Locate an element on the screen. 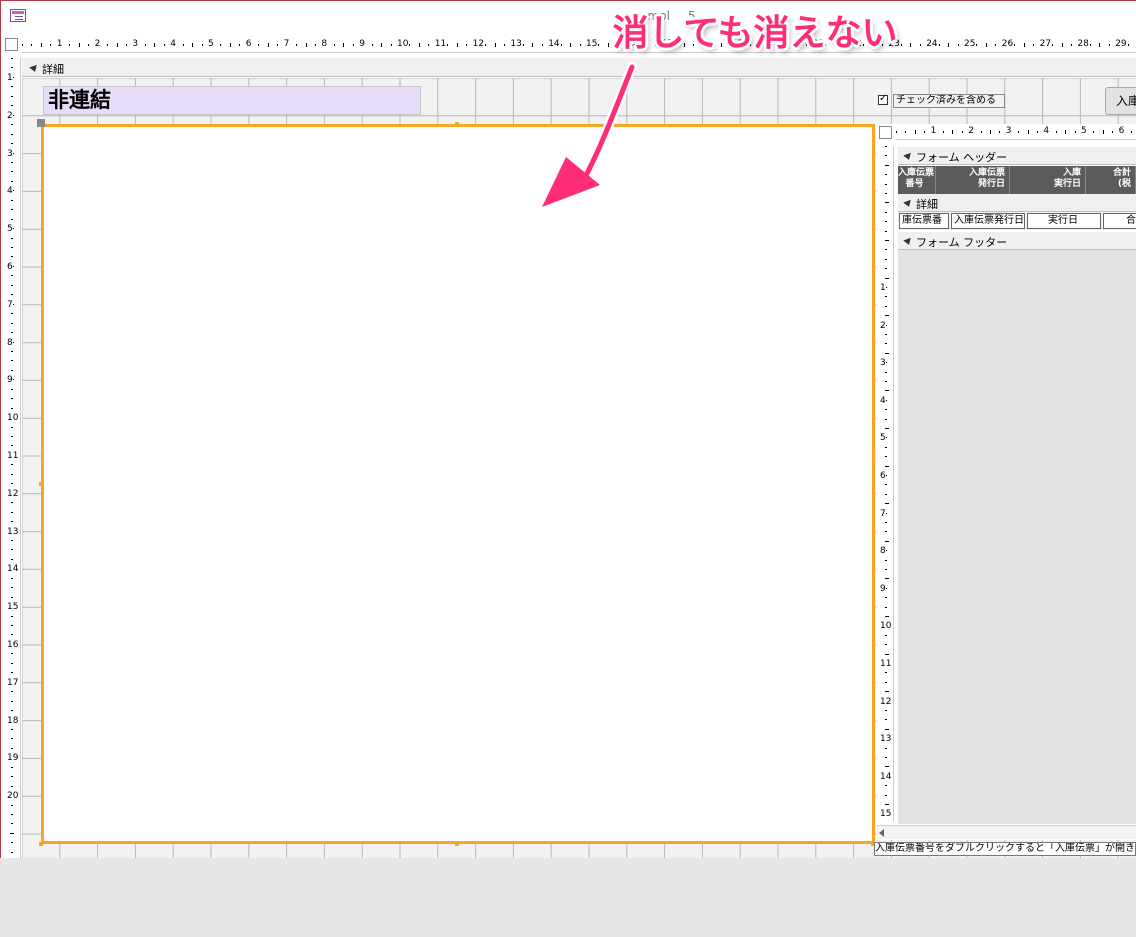 The width and height of the screenshot is (1136, 937). ruler-label: 27 is located at coordinates (1045, 44).